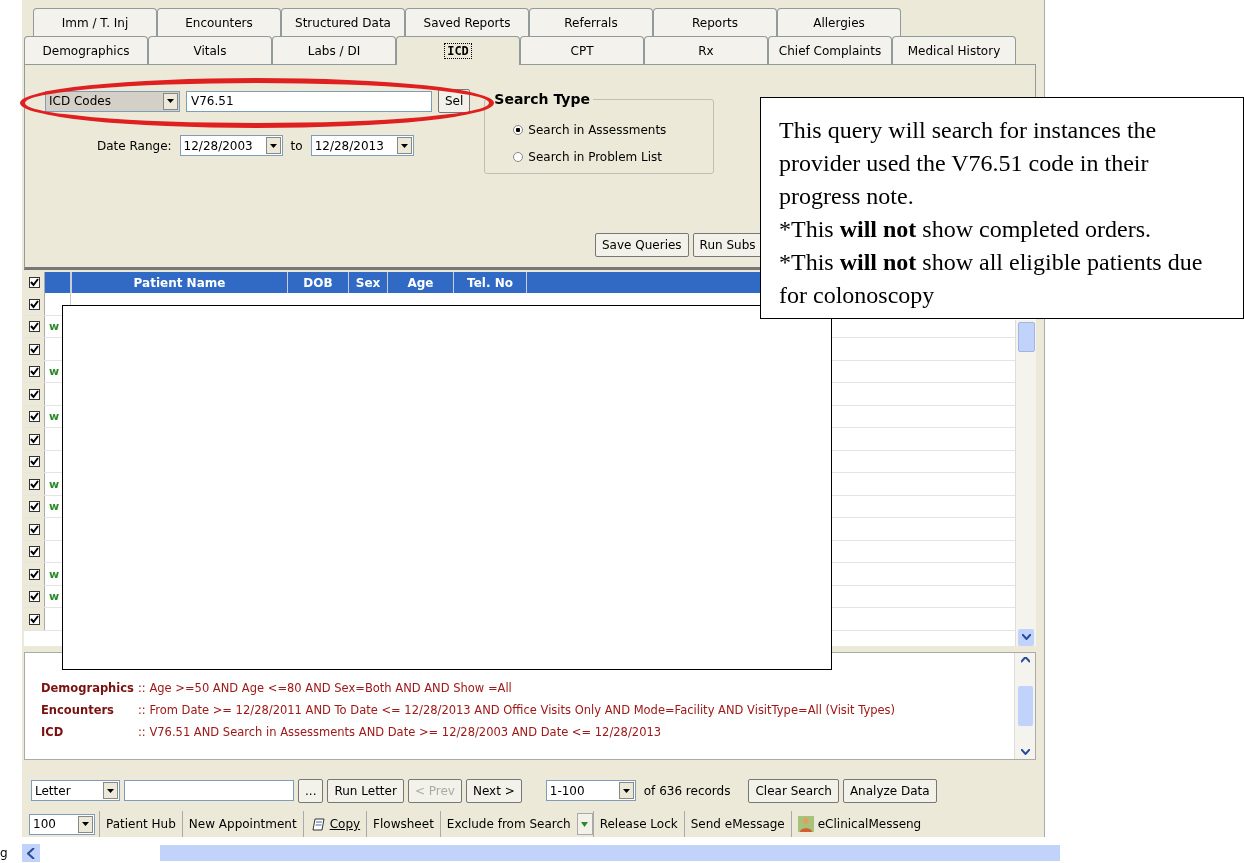 The image size is (1244, 863). What do you see at coordinates (508, 824) in the screenshot?
I see `toolbar-button: Exclude from Search` at bounding box center [508, 824].